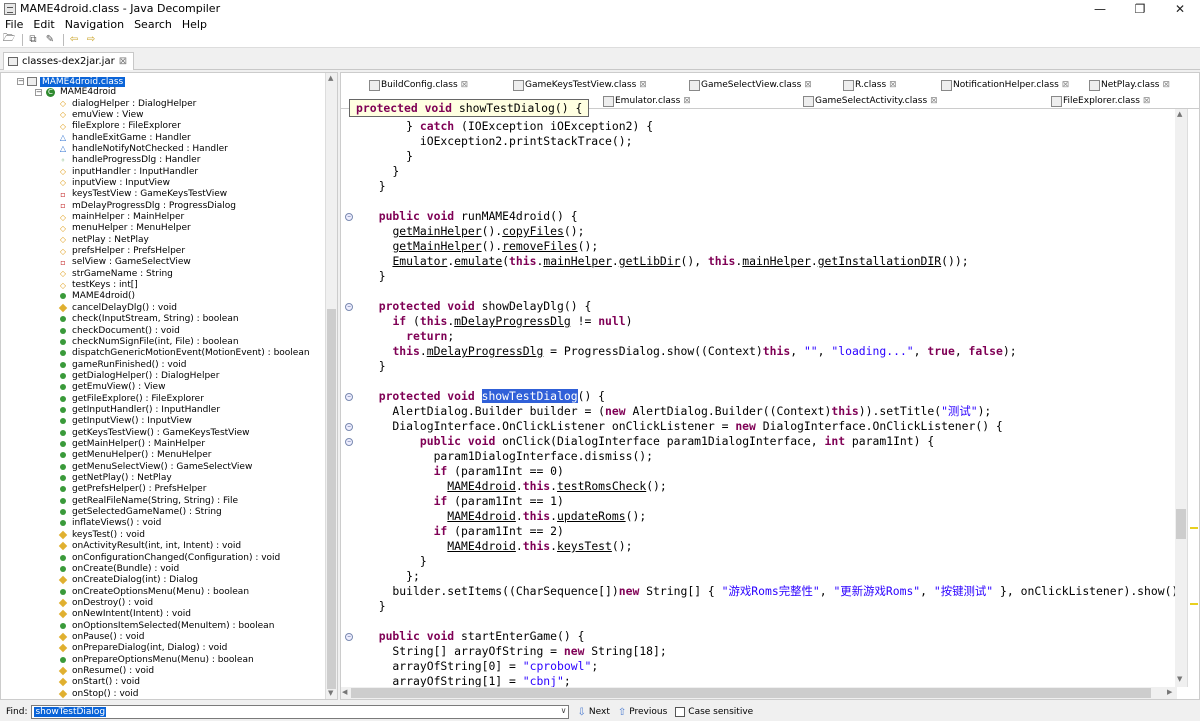 This screenshot has height=721, width=1200. What do you see at coordinates (680, 712) in the screenshot?
I see `case-sensitive-checkbox` at bounding box center [680, 712].